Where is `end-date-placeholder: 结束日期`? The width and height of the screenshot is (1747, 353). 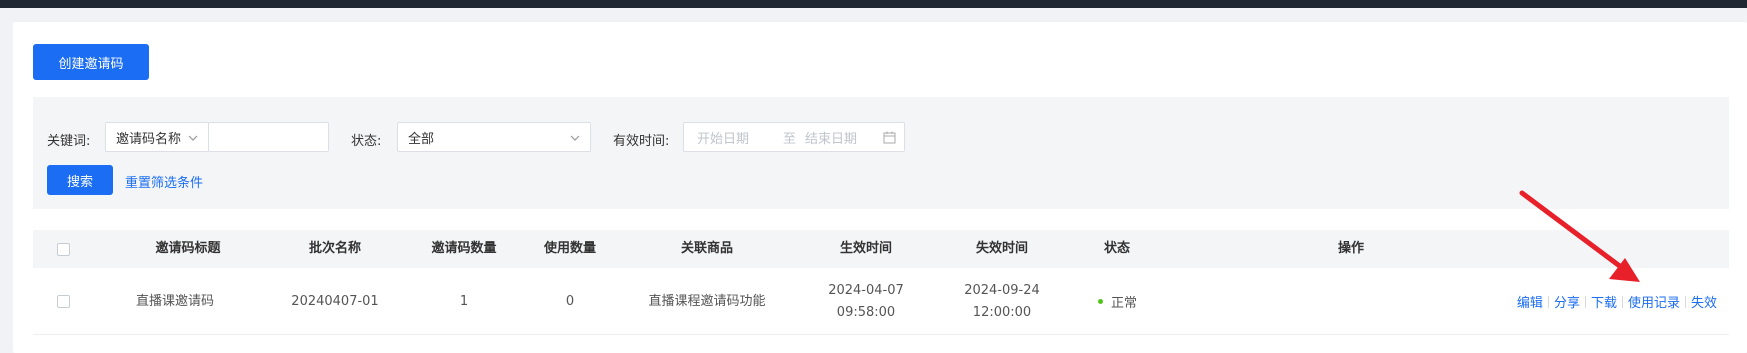
end-date-placeholder: 结束日期 is located at coordinates (831, 137).